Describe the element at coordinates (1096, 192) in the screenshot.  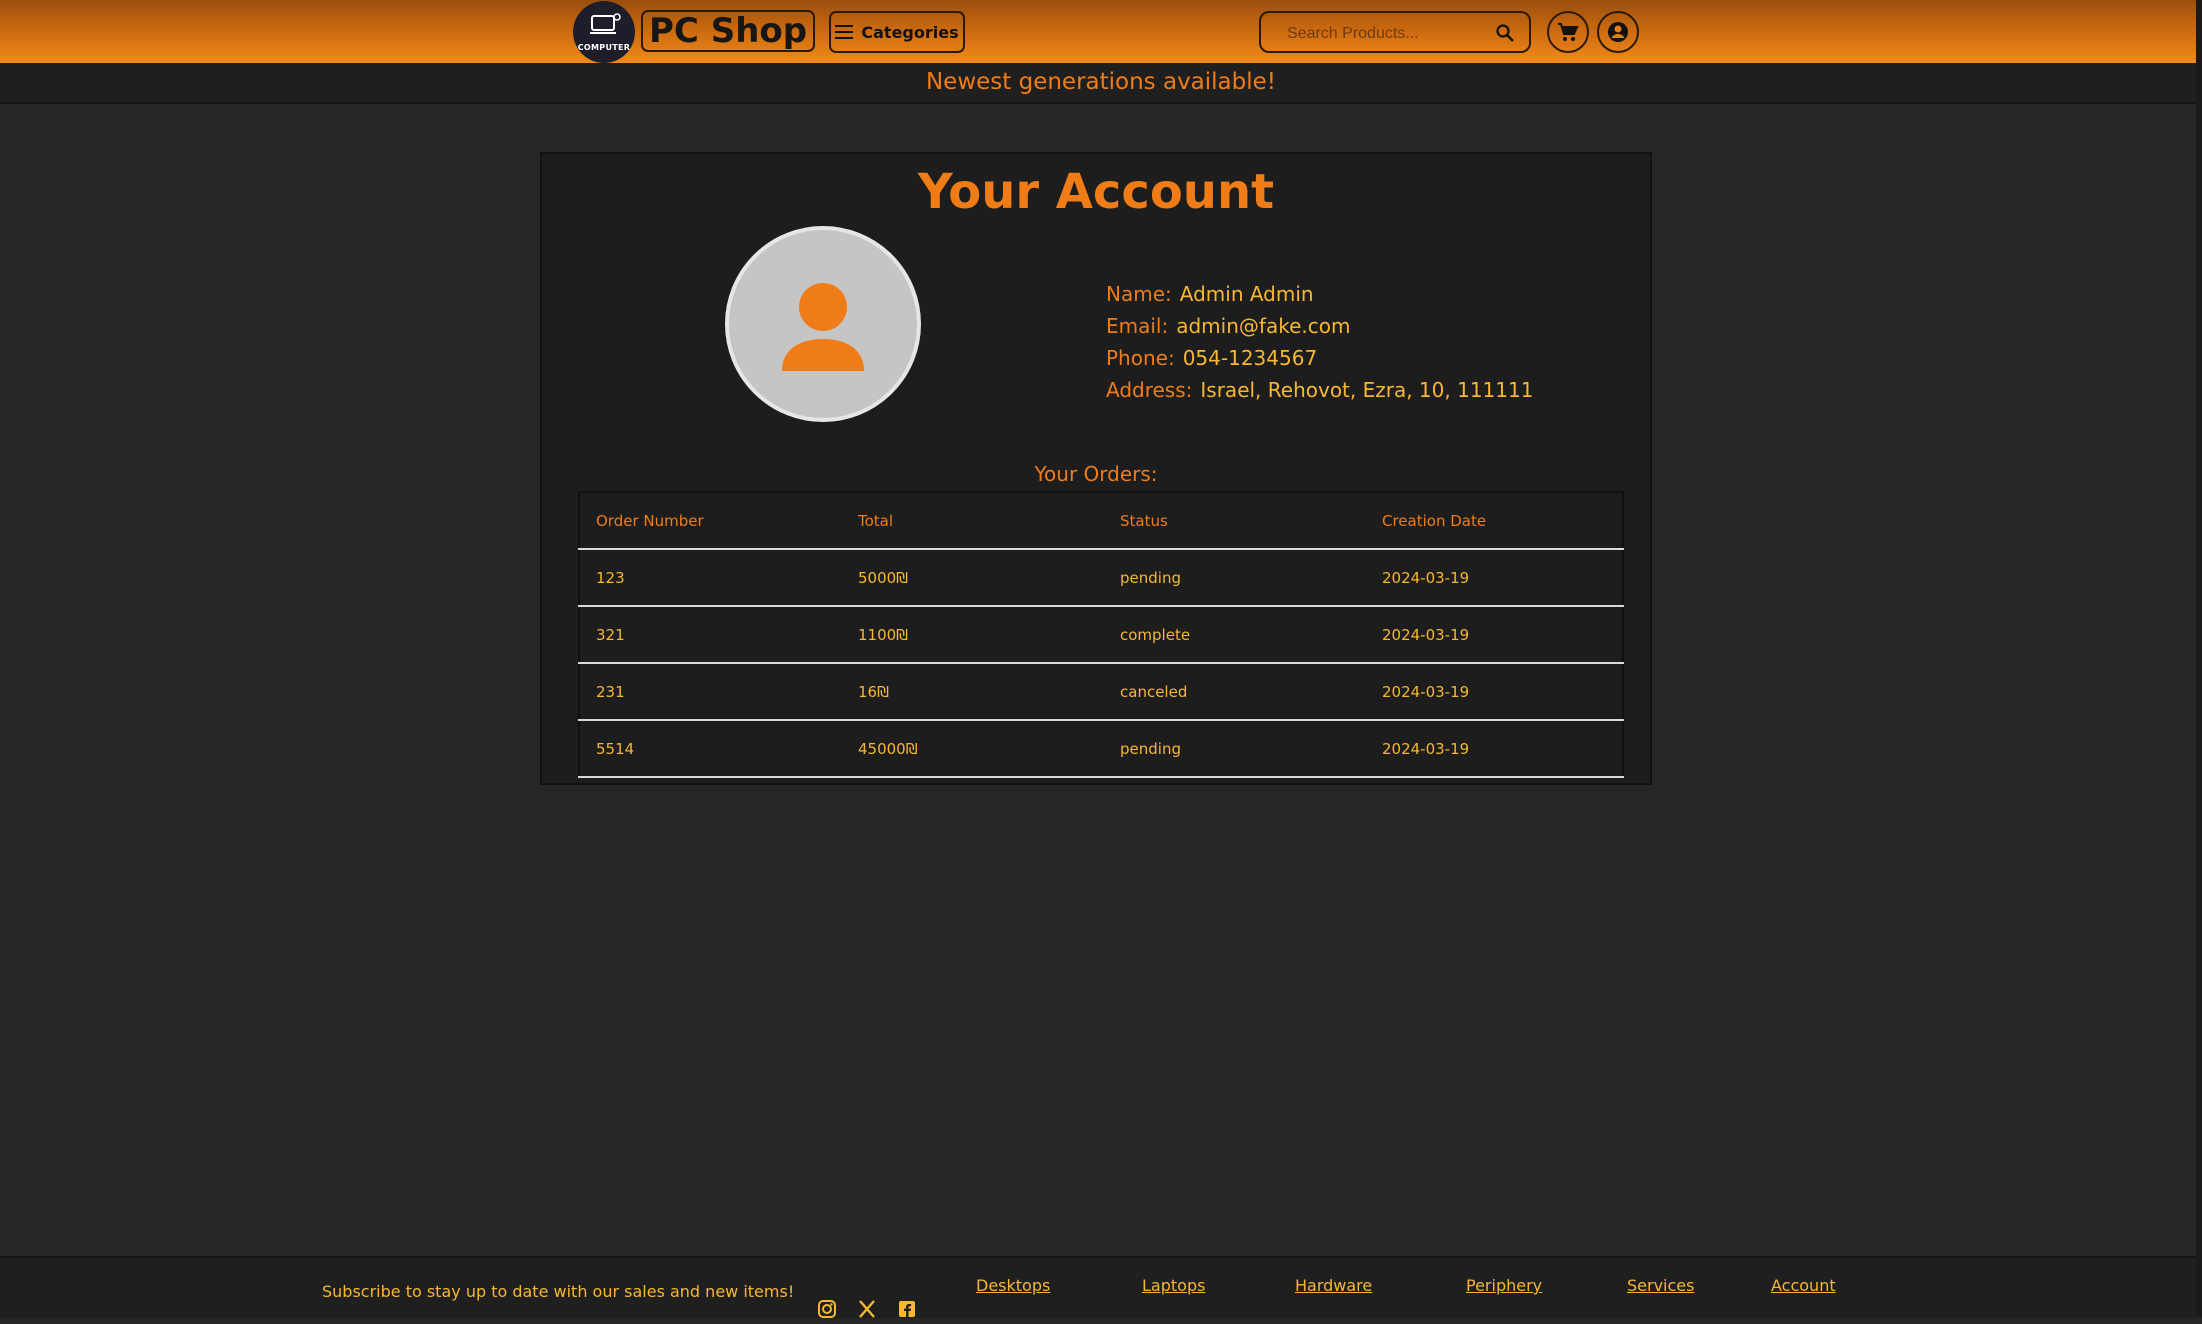
I see `page-title: Your Account` at that location.